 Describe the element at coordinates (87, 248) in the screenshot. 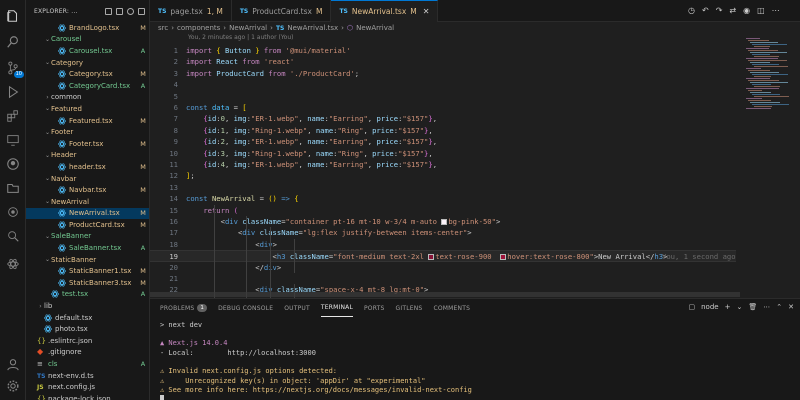

I see `file-item: SaleBanner.tsx A` at that location.